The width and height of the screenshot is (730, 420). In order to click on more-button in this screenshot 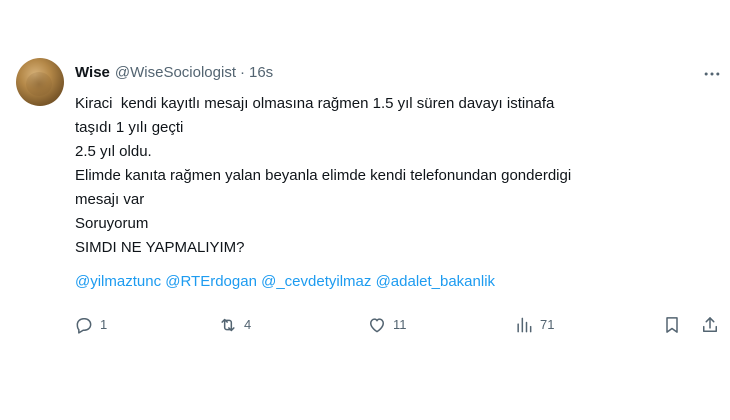, I will do `click(712, 74)`.